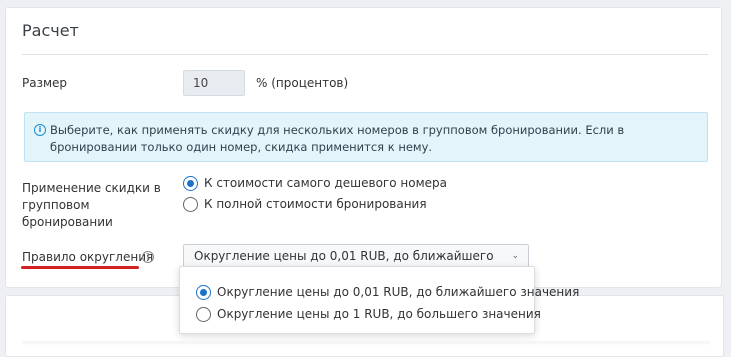  I want to click on size-input: 10, so click(214, 83).